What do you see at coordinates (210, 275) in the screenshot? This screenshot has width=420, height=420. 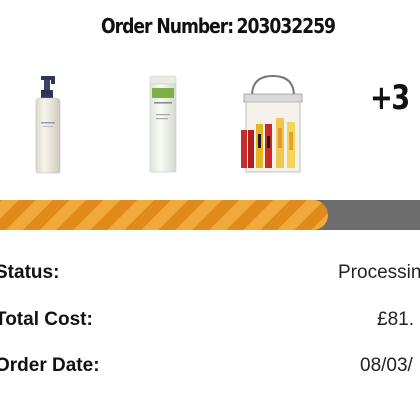 I see `status-row: Status: Processin` at bounding box center [210, 275].